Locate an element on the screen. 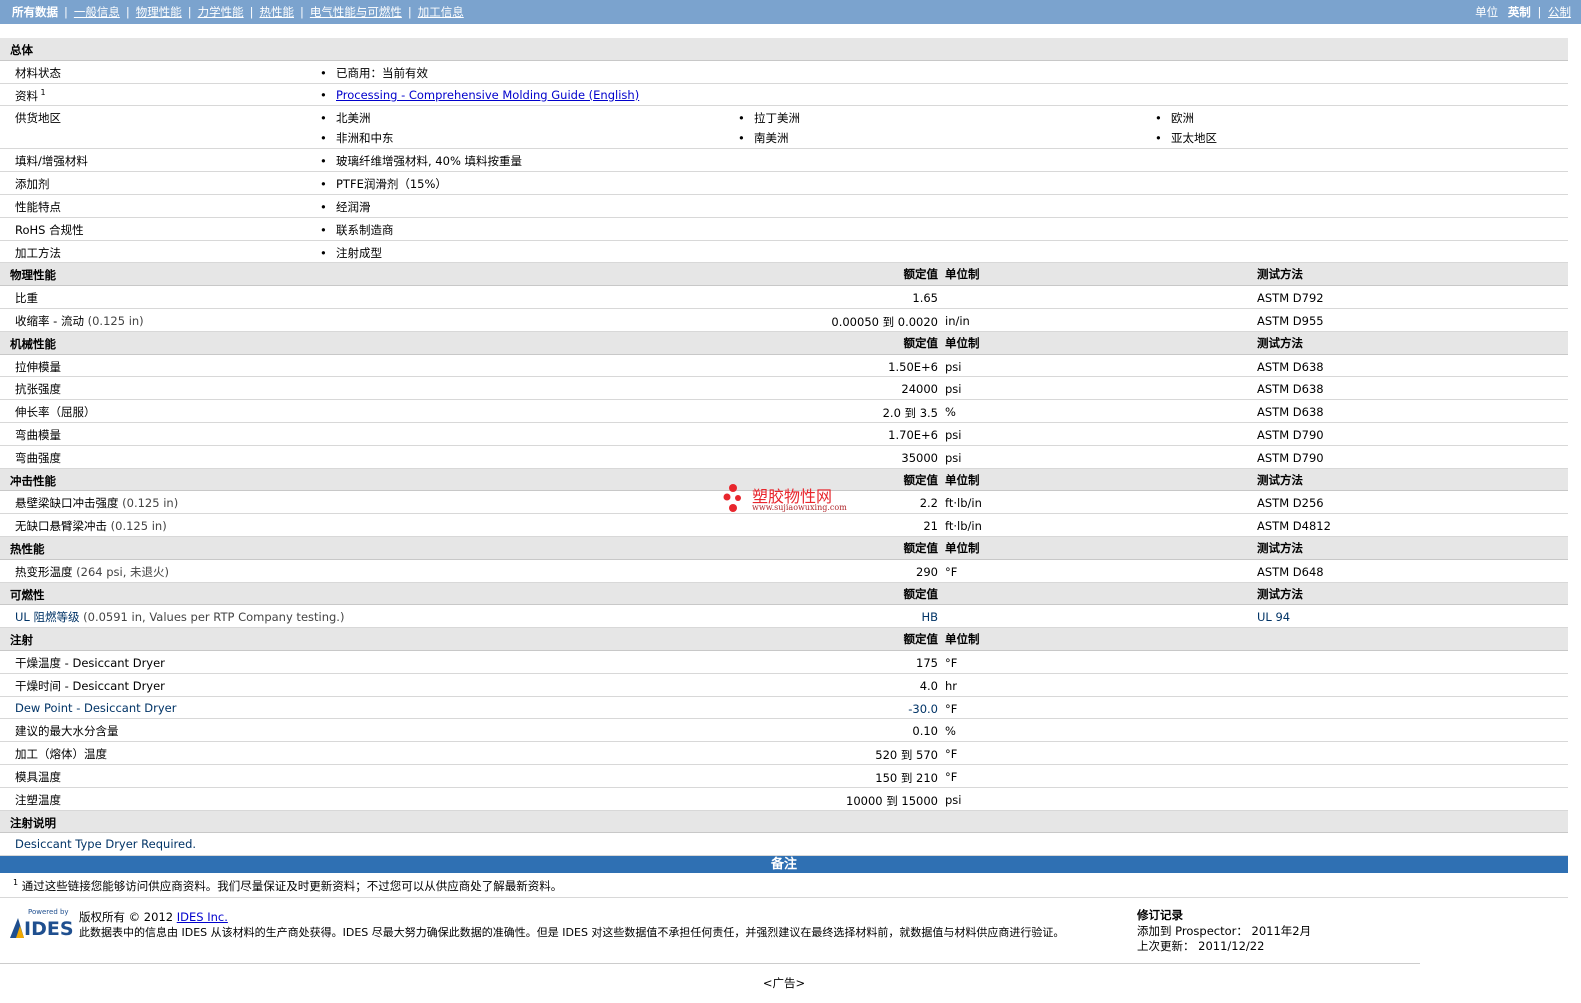 The height and width of the screenshot is (1003, 1581). property-row: 注塑温度 10000 到 15000 psi is located at coordinates (784, 799).